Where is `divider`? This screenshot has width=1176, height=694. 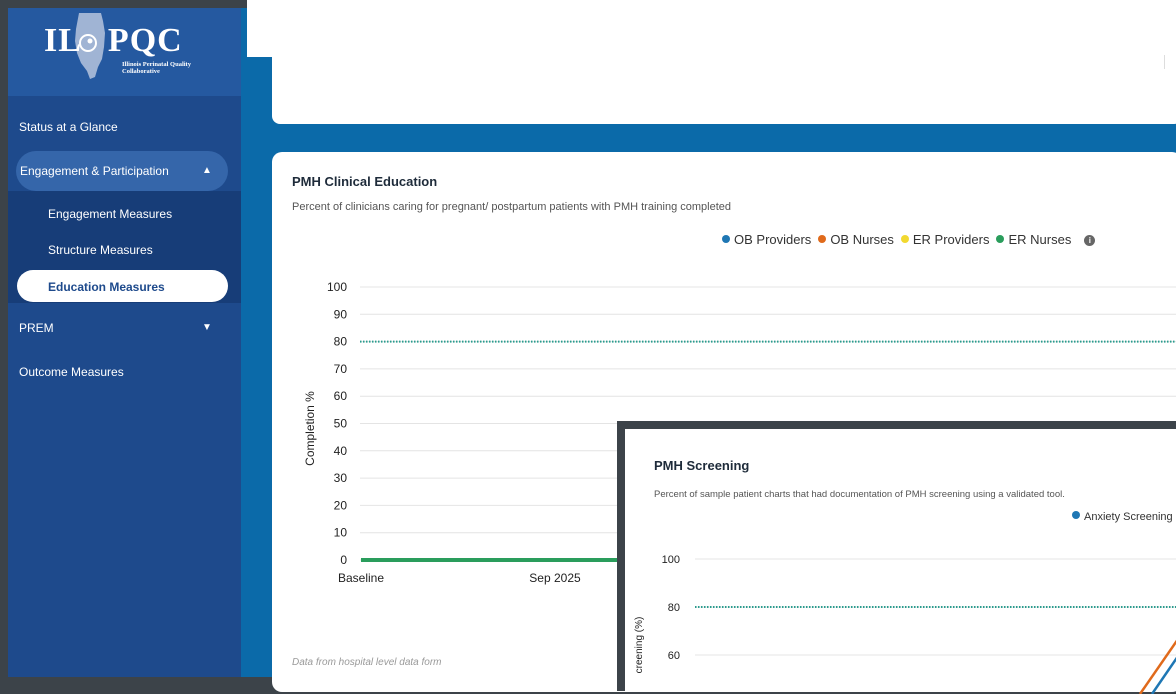 divider is located at coordinates (1164, 62).